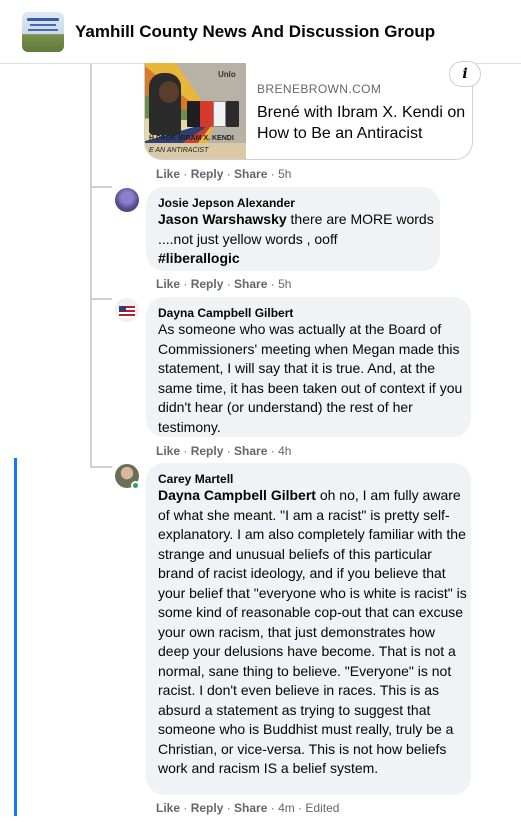 The height and width of the screenshot is (822, 521). What do you see at coordinates (225, 313) in the screenshot?
I see `comment-author: Dayna Campbell Gilbert` at bounding box center [225, 313].